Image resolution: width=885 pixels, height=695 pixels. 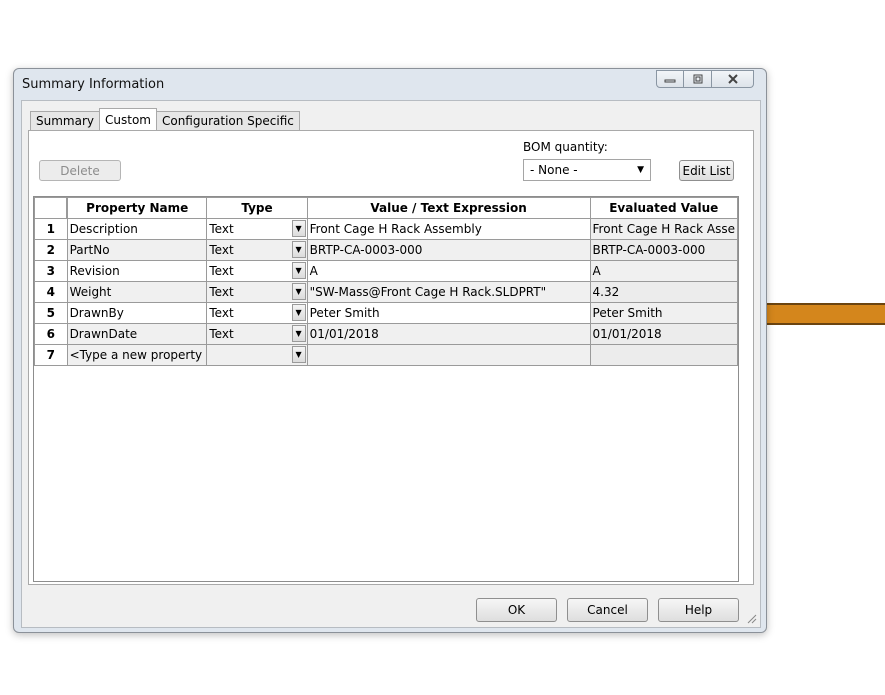 What do you see at coordinates (137, 355) in the screenshot?
I see `new-property-name-cell: <Type a new property` at bounding box center [137, 355].